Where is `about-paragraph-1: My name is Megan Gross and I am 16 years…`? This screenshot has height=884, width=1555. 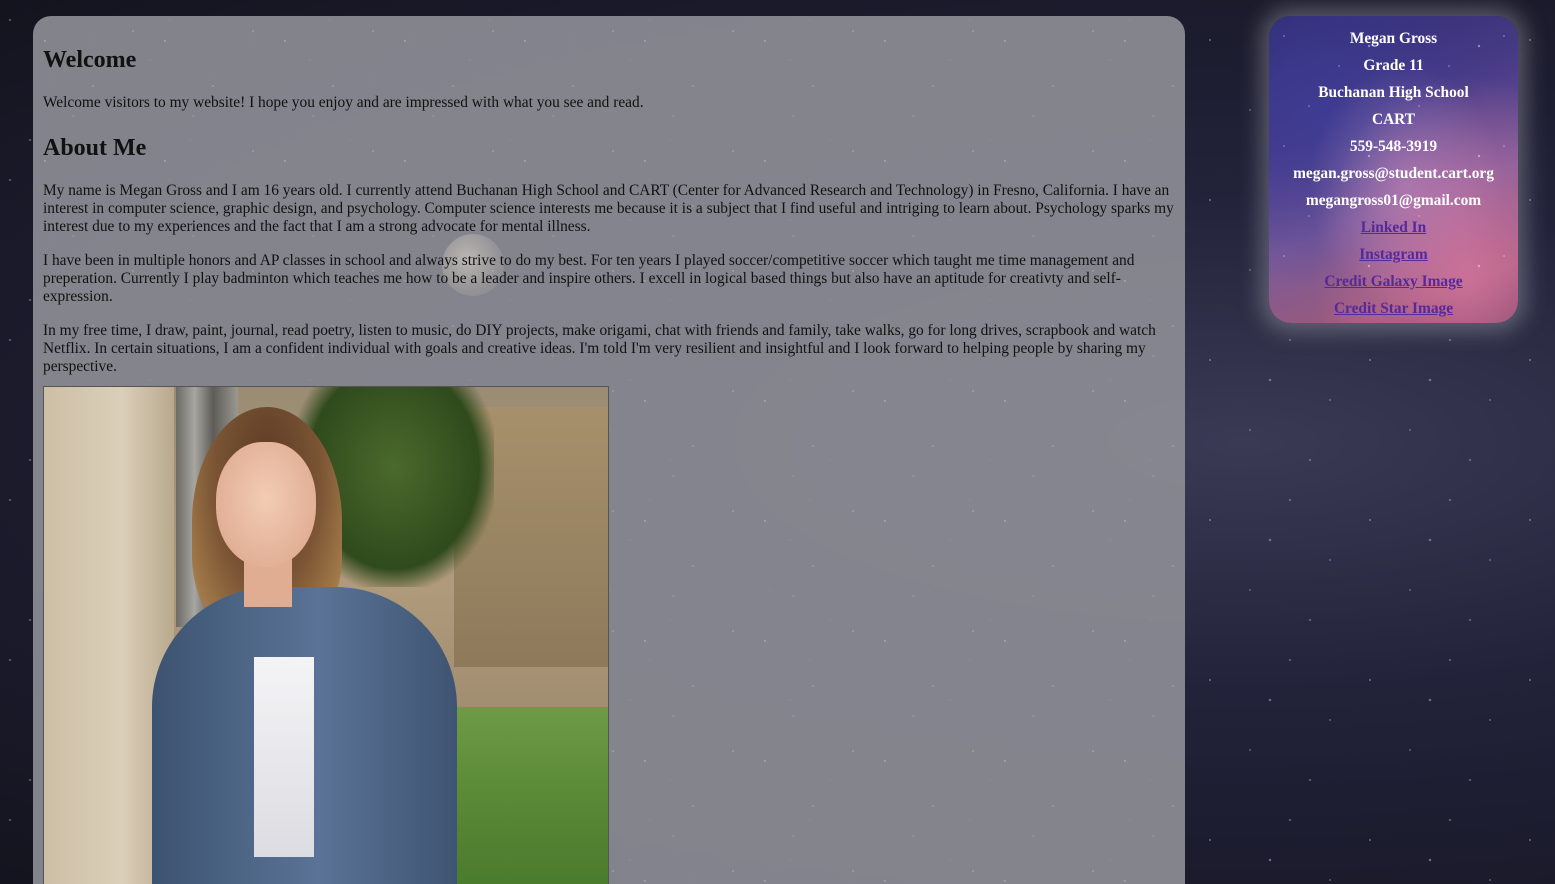
about-paragraph-1: My name is Megan Gross and I am 16 years… is located at coordinates (608, 208).